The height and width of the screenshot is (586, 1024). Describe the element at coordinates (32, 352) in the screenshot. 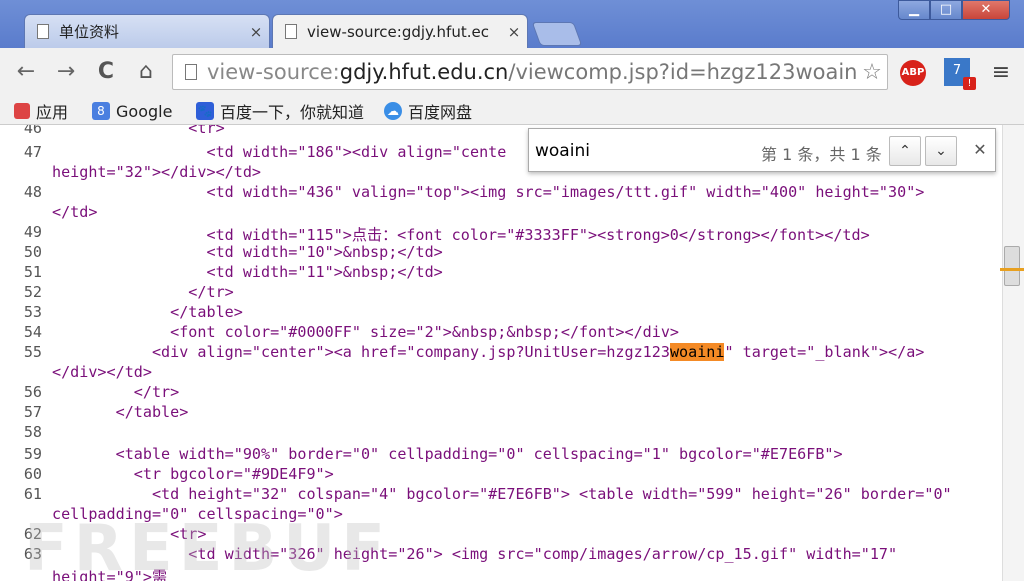

I see `line-number: 55` at that location.